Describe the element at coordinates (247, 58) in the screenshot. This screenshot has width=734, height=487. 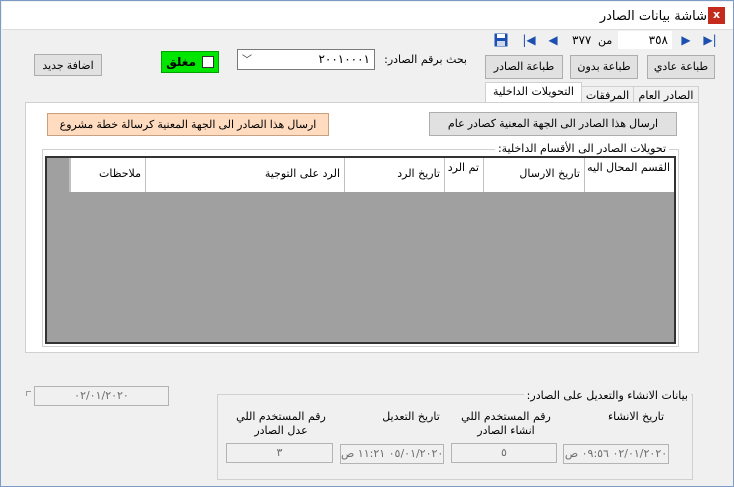
I see `chevron-down-icon: ﹀` at that location.